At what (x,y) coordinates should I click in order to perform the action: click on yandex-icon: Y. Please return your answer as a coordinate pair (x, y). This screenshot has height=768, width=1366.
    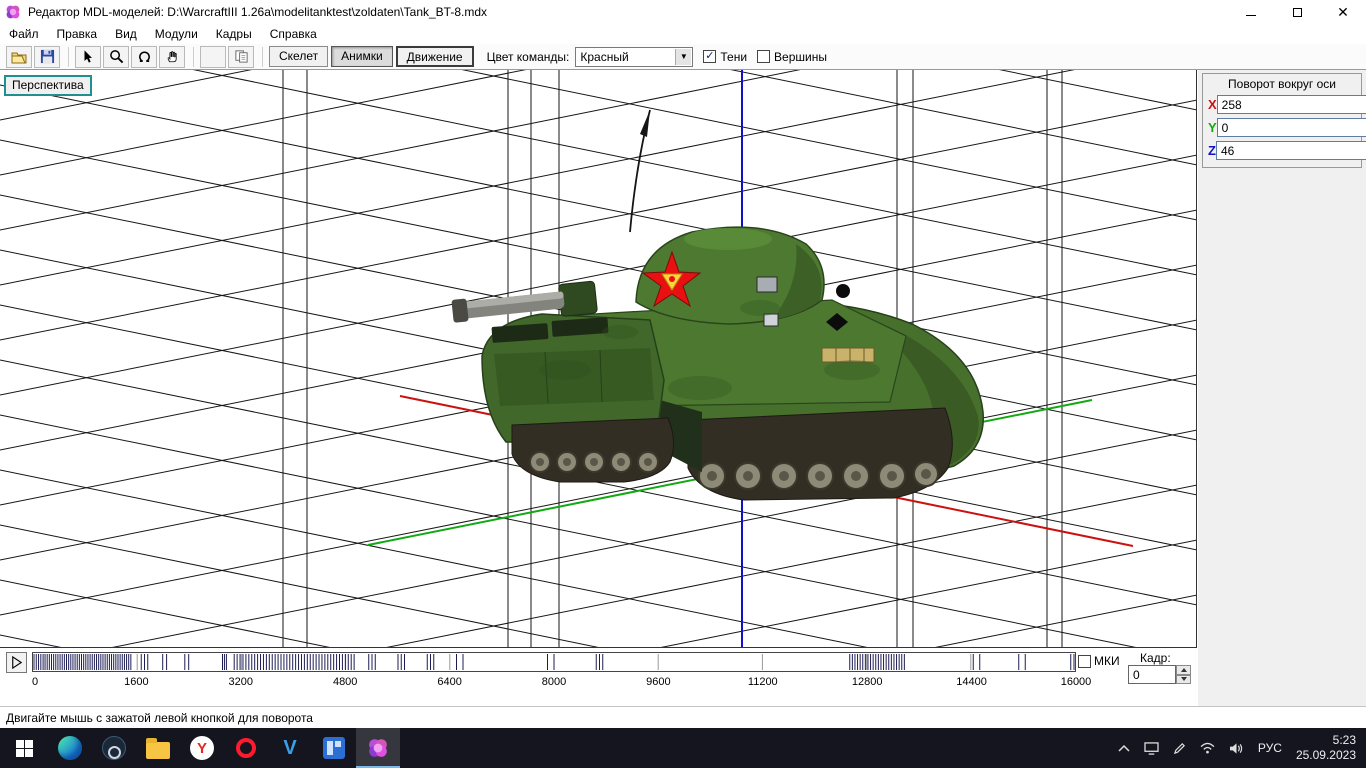
    Looking at the image, I should click on (202, 748).